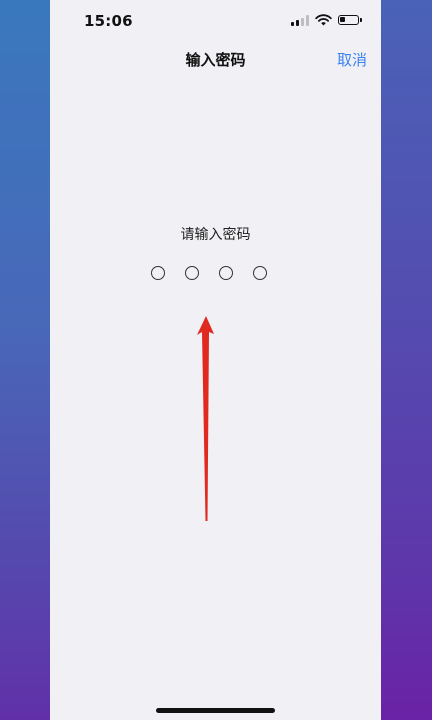 This screenshot has height=720, width=432. I want to click on status-icons, so click(326, 20).